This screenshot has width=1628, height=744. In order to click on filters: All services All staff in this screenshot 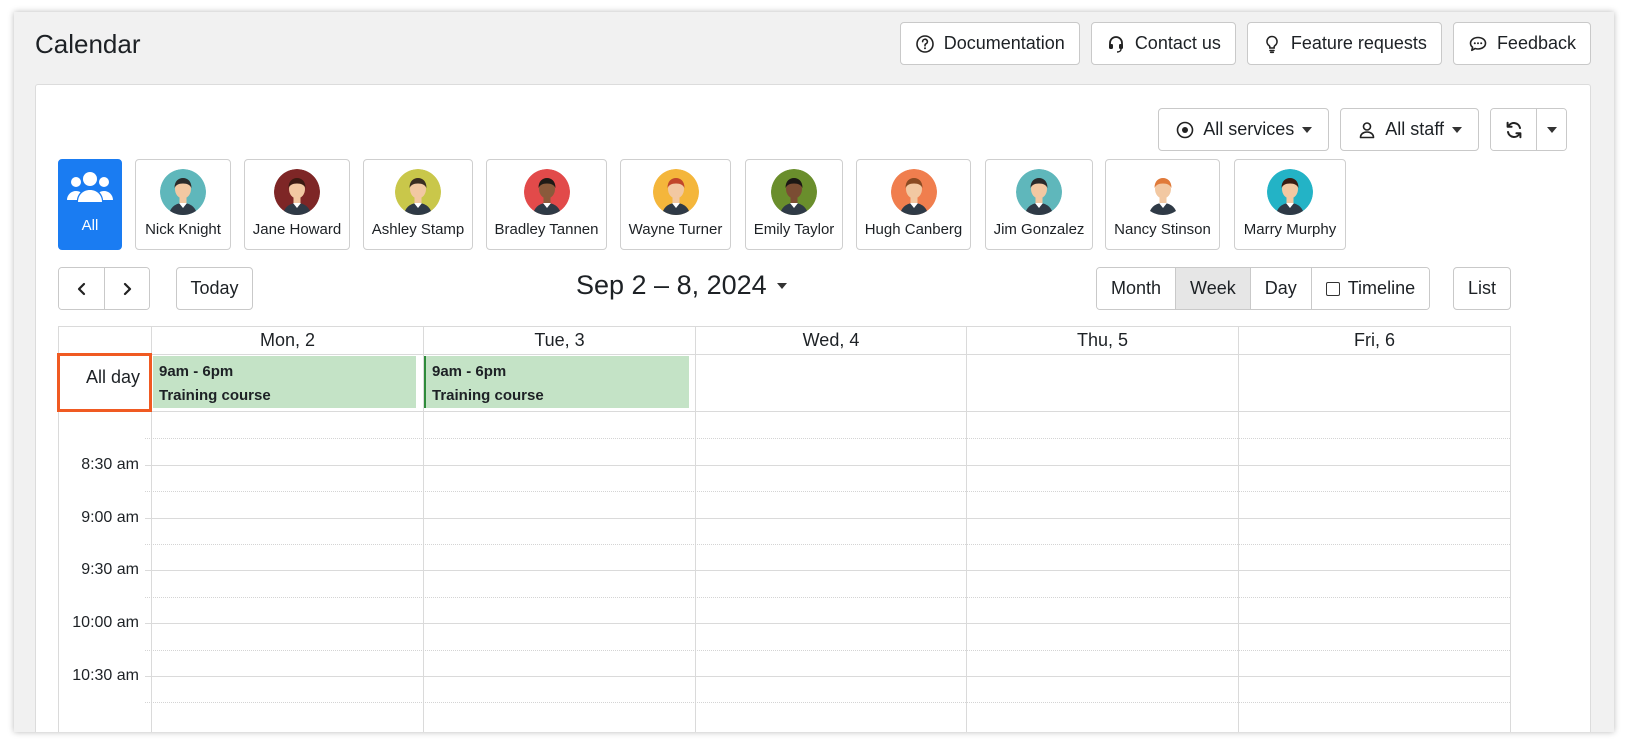, I will do `click(1362, 129)`.